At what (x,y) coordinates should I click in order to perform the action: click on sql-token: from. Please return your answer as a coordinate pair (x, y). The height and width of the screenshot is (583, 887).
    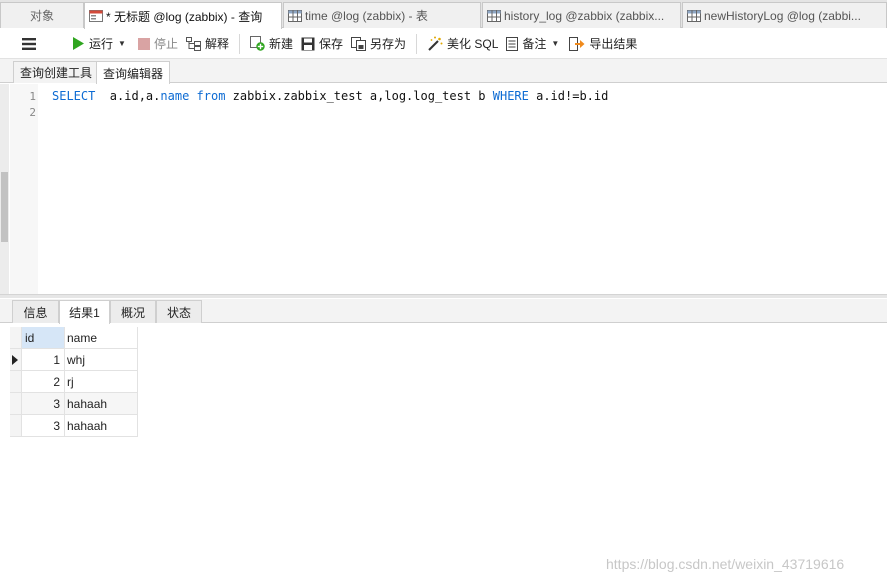
    Looking at the image, I should click on (211, 96).